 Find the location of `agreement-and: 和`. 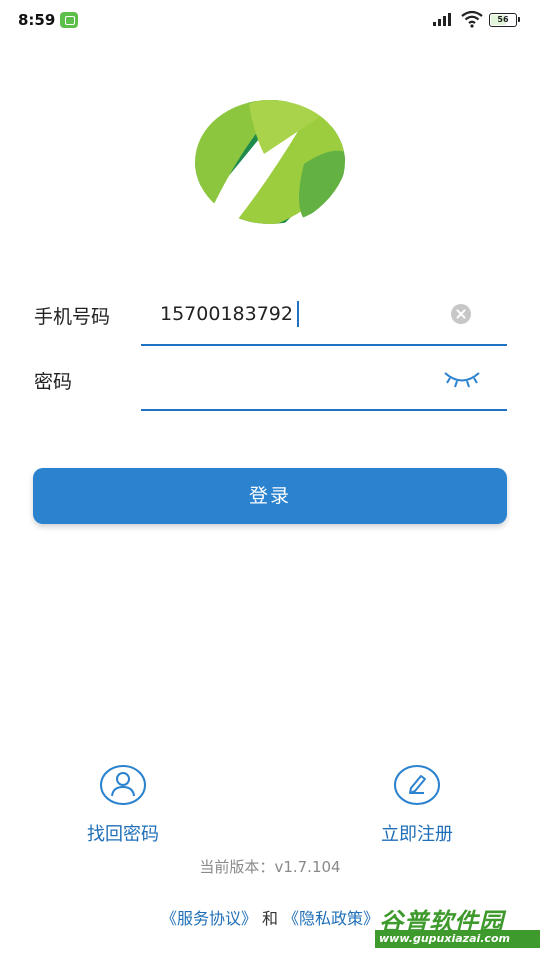

agreement-and: 和 is located at coordinates (269, 918).